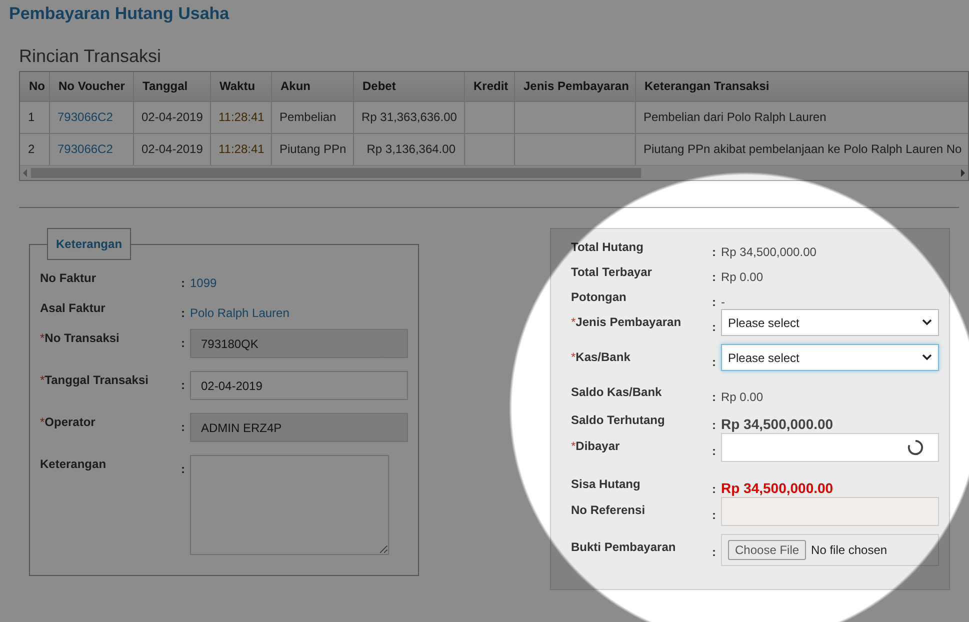 The width and height of the screenshot is (969, 622). Describe the element at coordinates (203, 283) in the screenshot. I see `field-value: 1099` at that location.